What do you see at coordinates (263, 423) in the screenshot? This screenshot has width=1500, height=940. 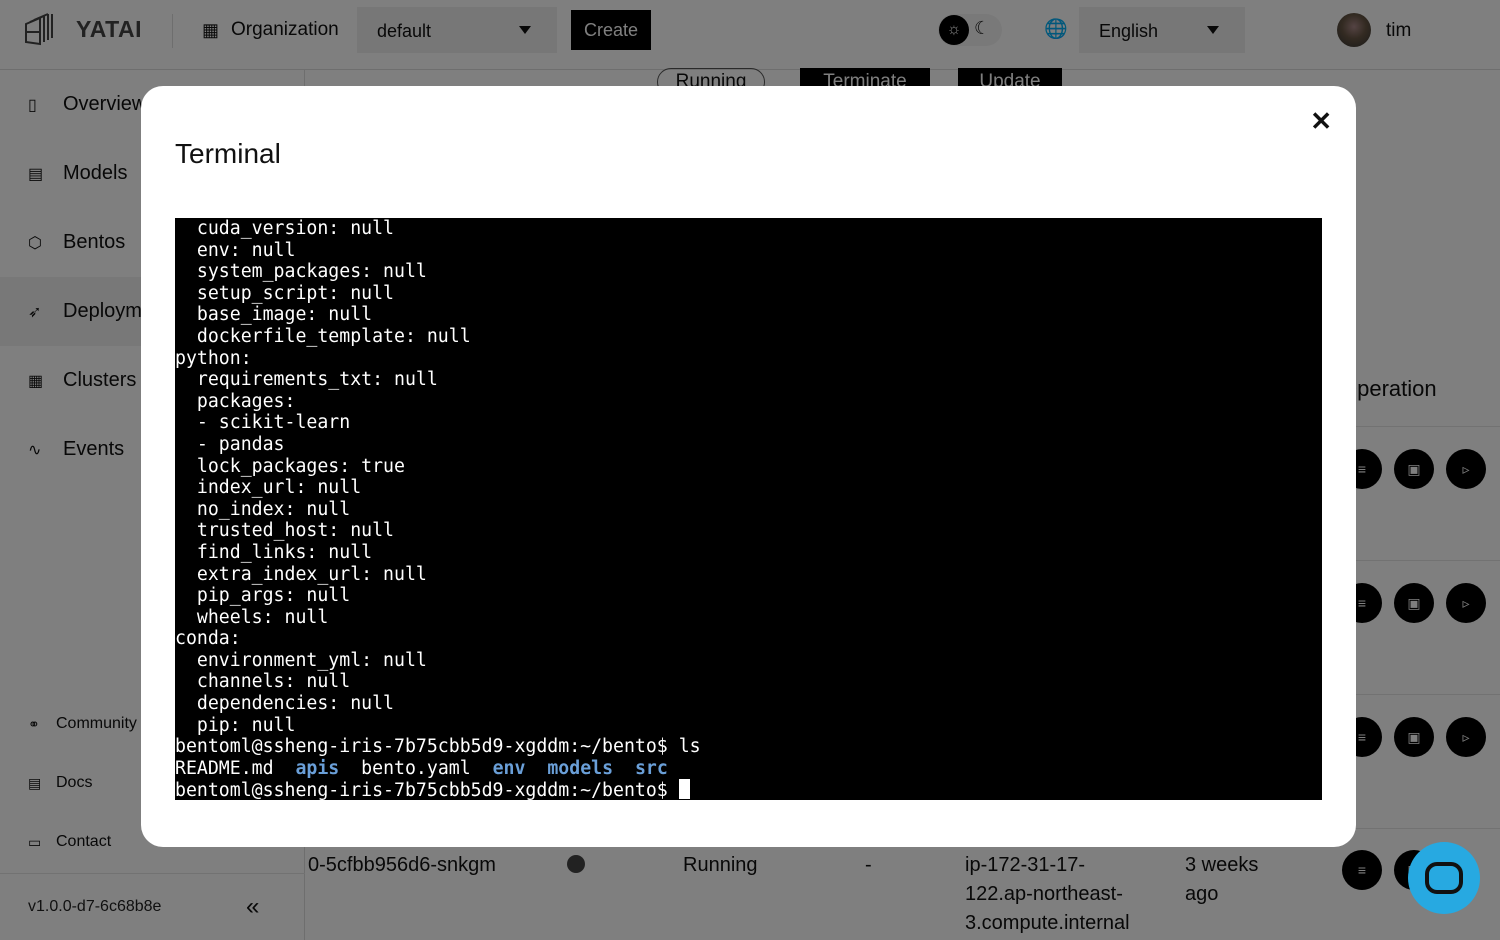 I see `terminal-line: - scikit-learn` at bounding box center [263, 423].